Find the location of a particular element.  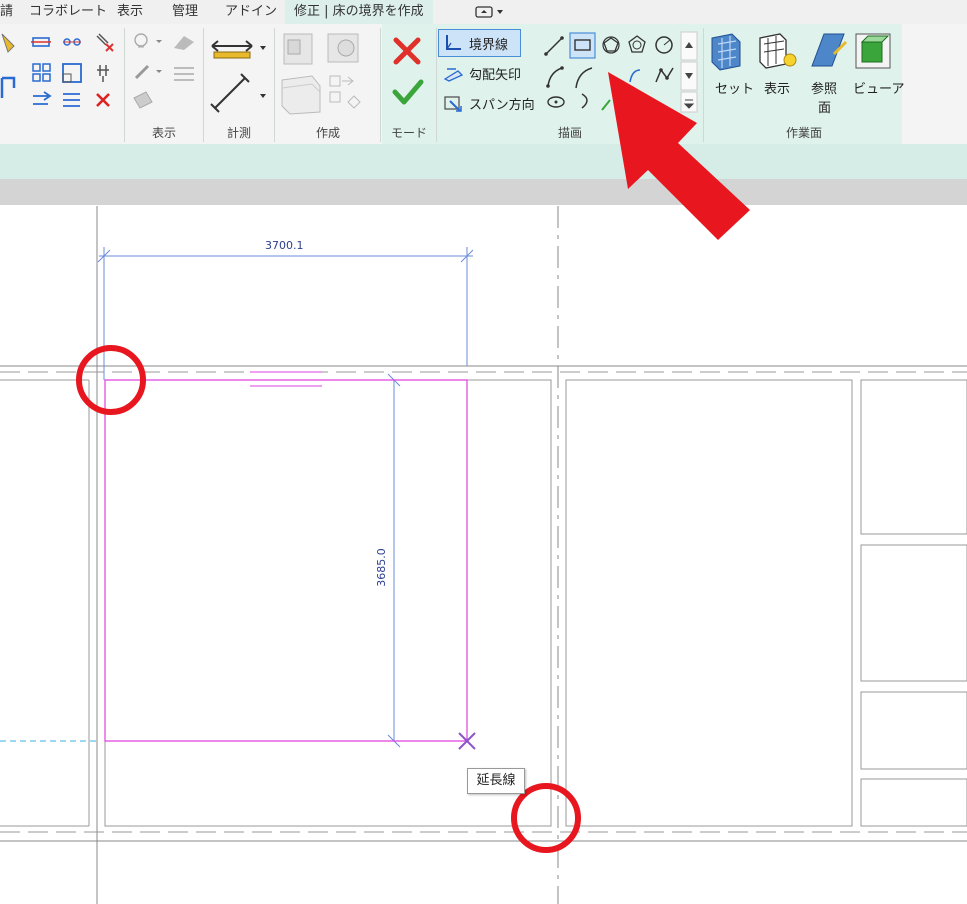

annotation-arrow is located at coordinates (679, 156).